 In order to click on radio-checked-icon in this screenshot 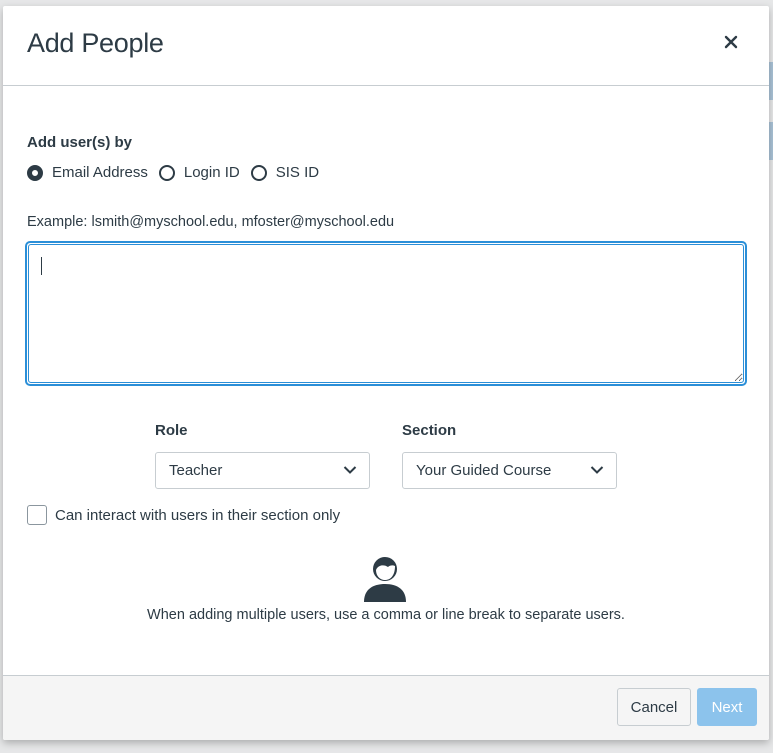, I will do `click(35, 172)`.